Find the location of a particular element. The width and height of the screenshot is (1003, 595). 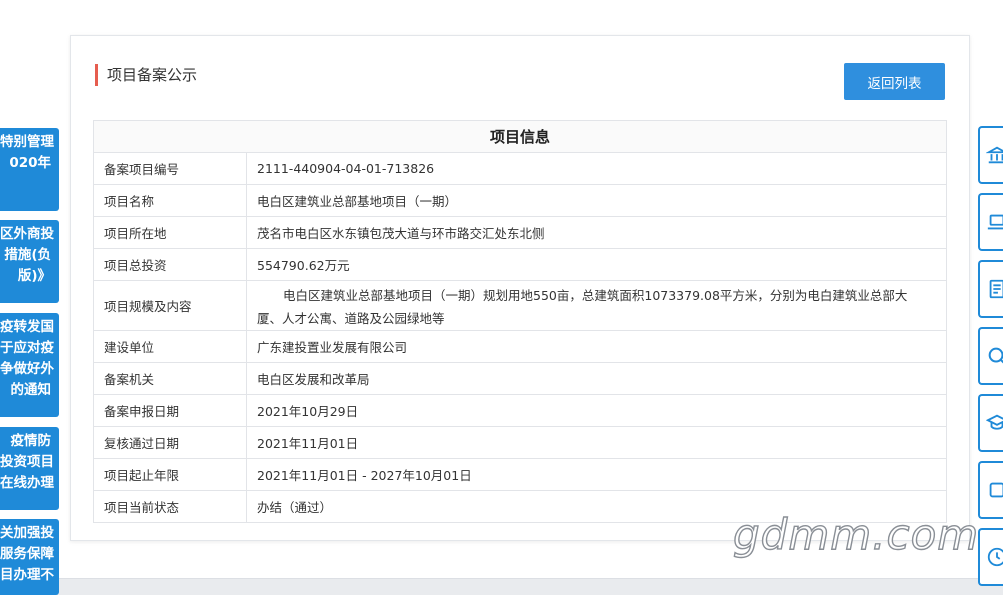

table-row: 复核通过日期 2021年11月01日 is located at coordinates (520, 442).